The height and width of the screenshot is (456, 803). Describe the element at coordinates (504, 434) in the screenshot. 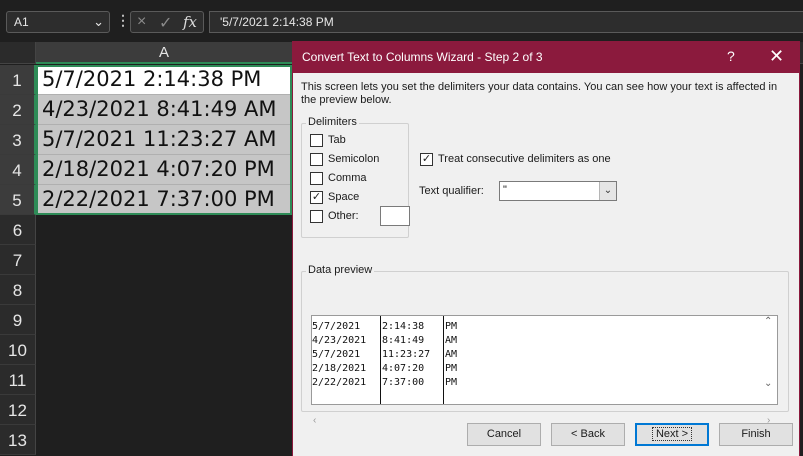

I see `cancel-button: Cancel` at that location.